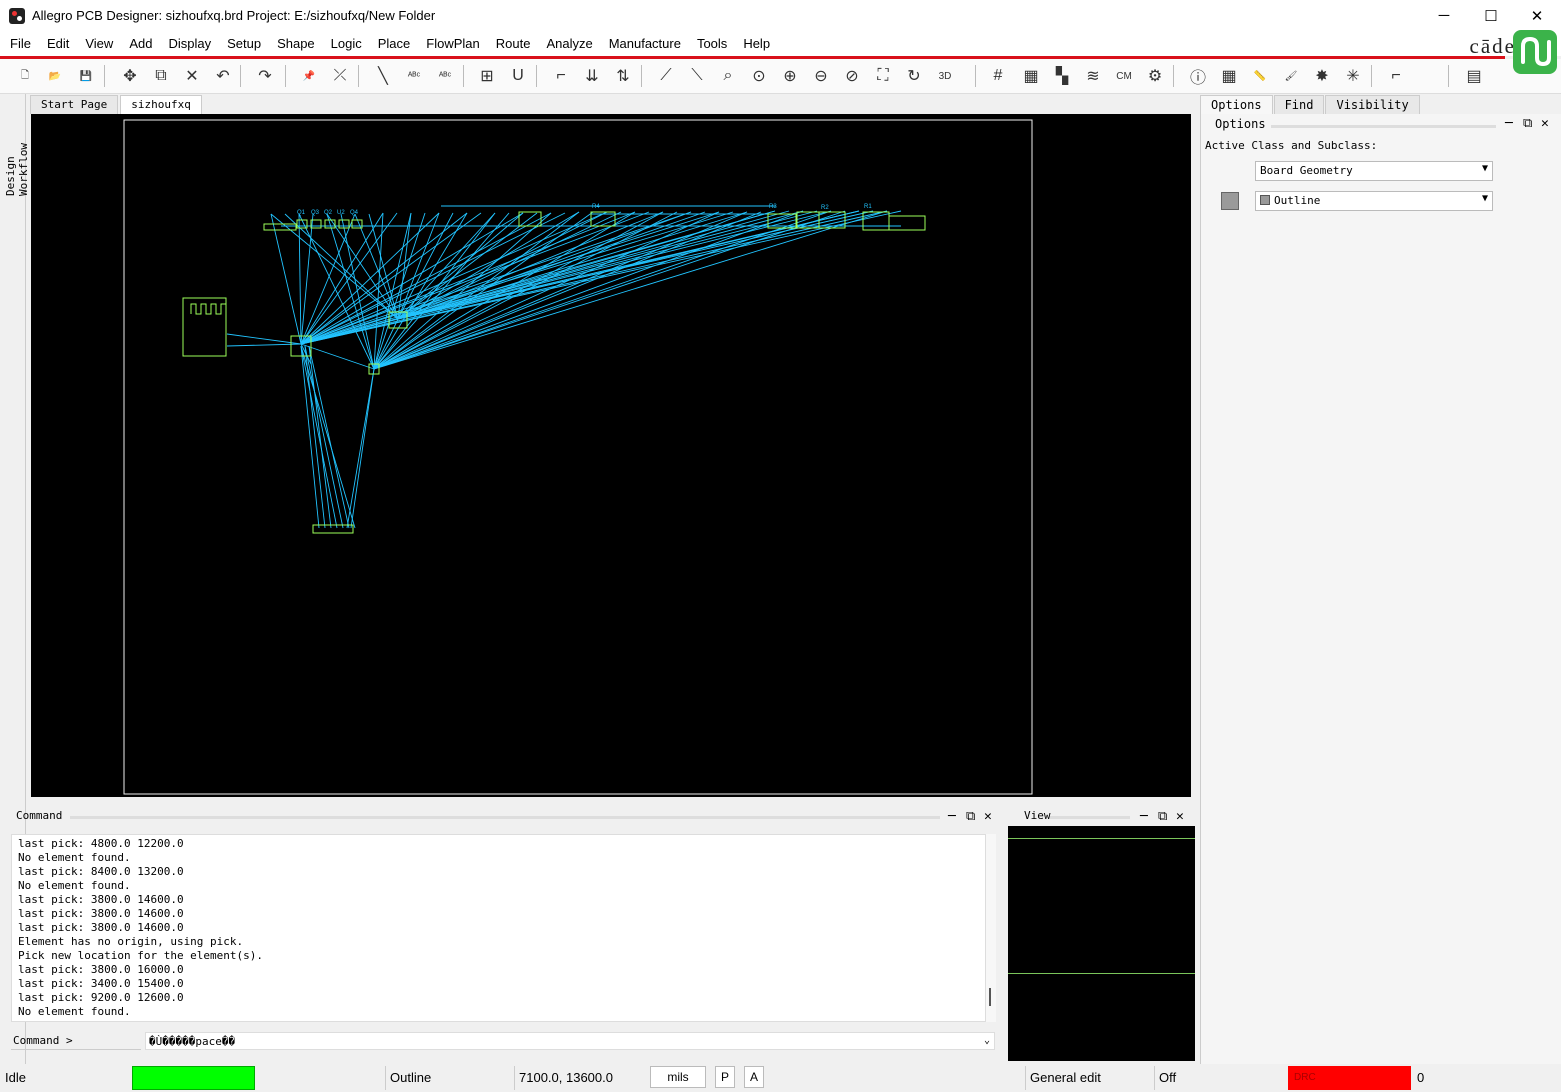  Describe the element at coordinates (756, 43) in the screenshot. I see `menu-help: Help` at that location.